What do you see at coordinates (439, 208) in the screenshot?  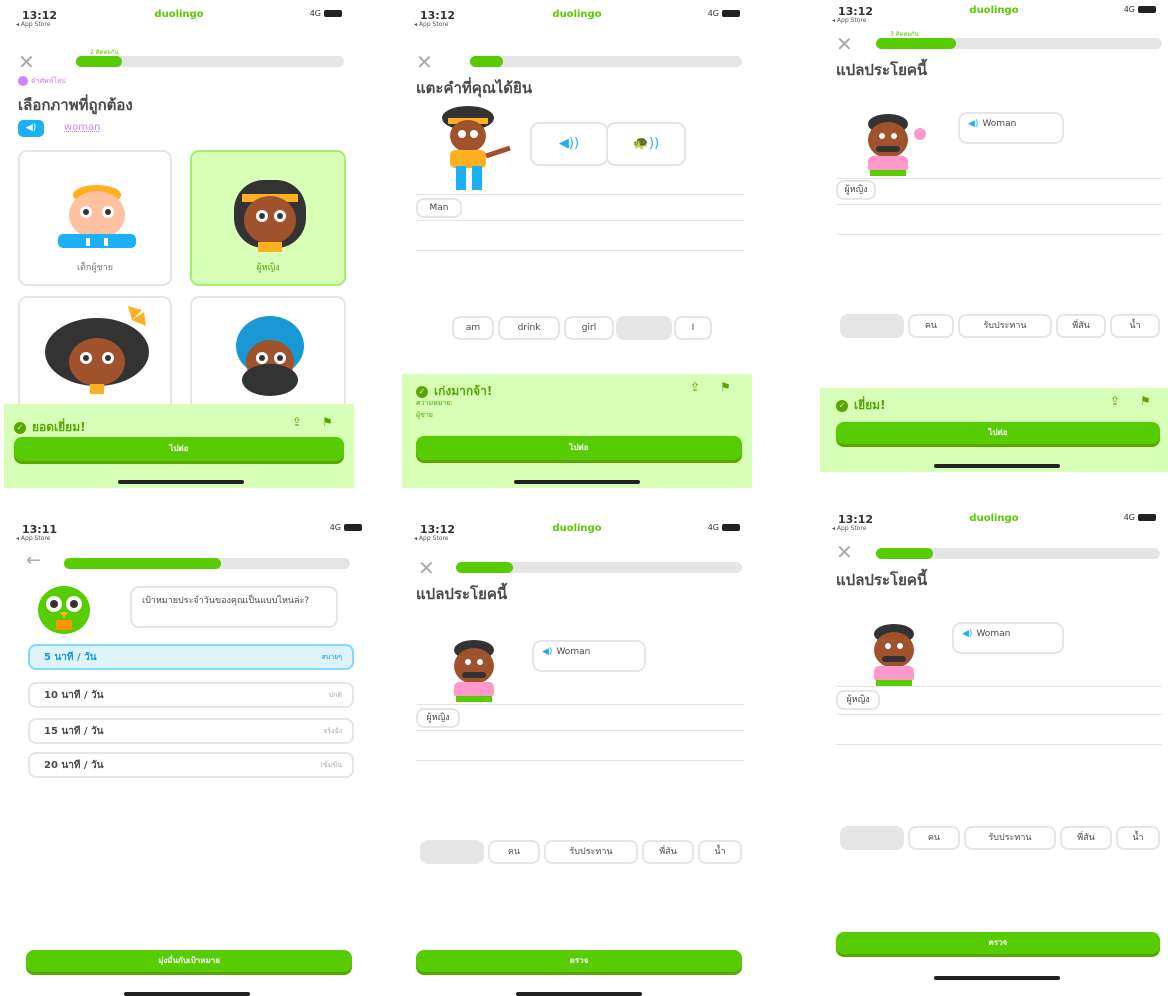 I see `answer-chip: Man` at bounding box center [439, 208].